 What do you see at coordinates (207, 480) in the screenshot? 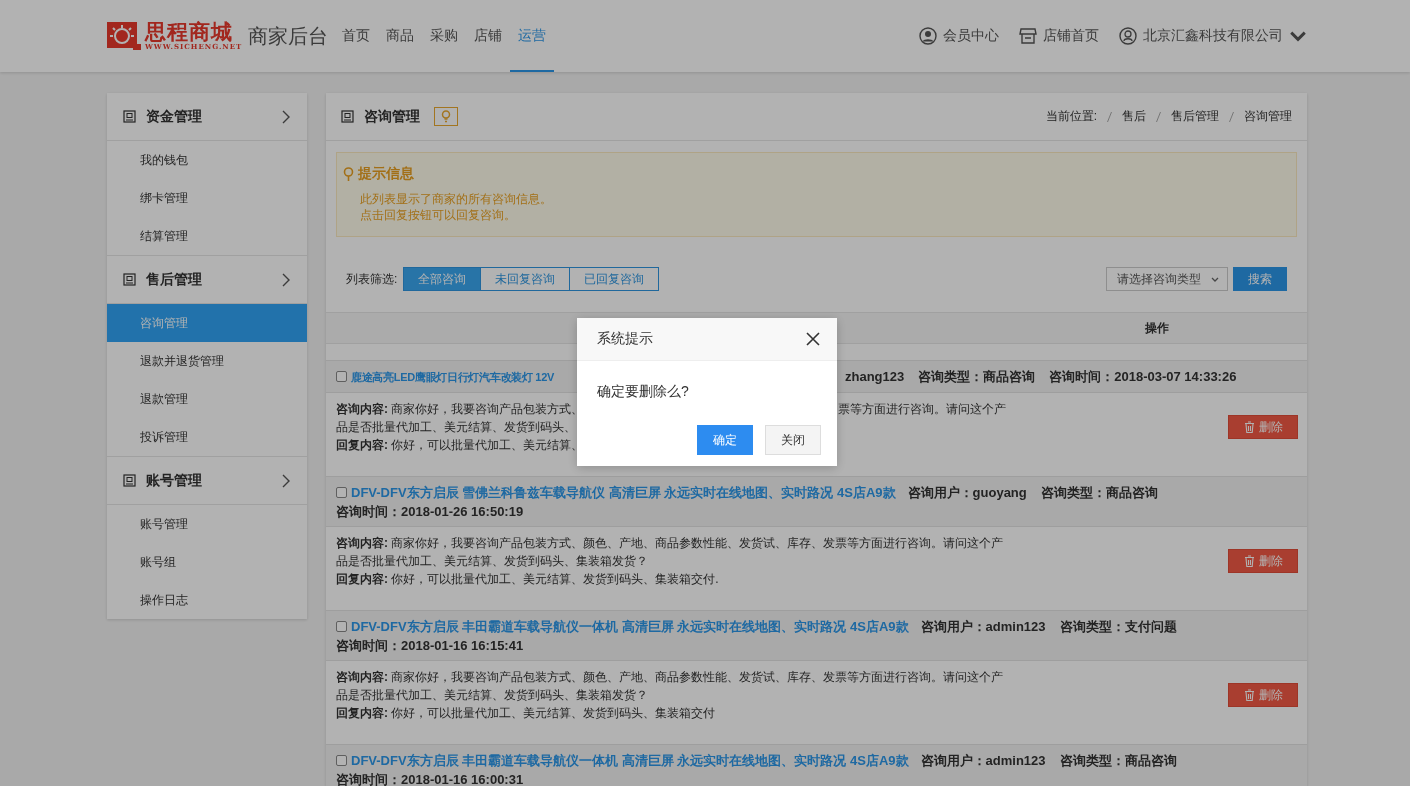
I see `sidebar-group-header: 账号管理` at bounding box center [207, 480].